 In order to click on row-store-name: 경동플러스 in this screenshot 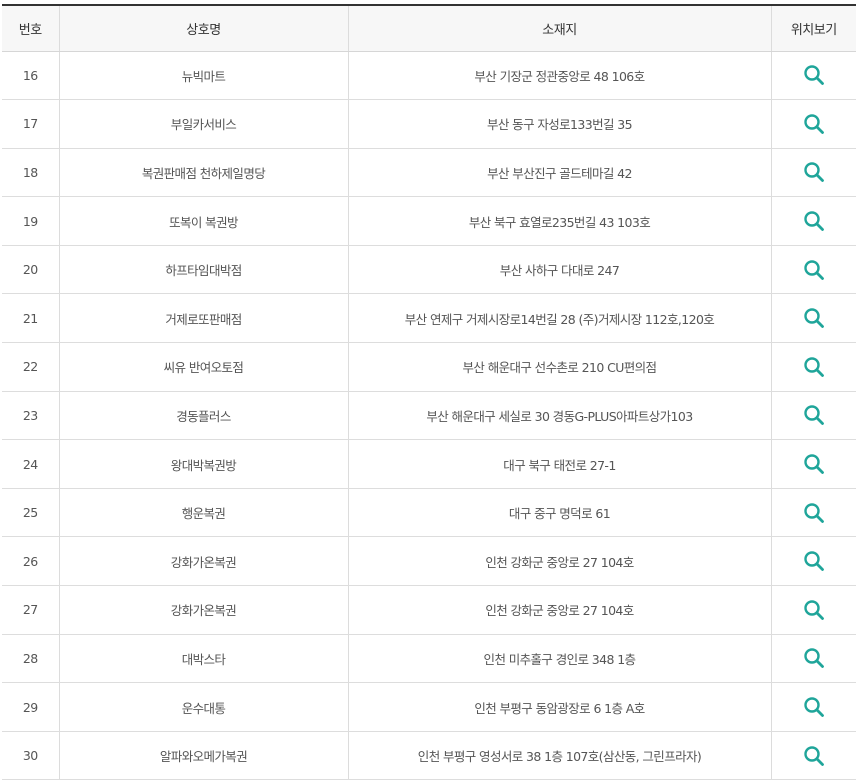, I will do `click(203, 416)`.